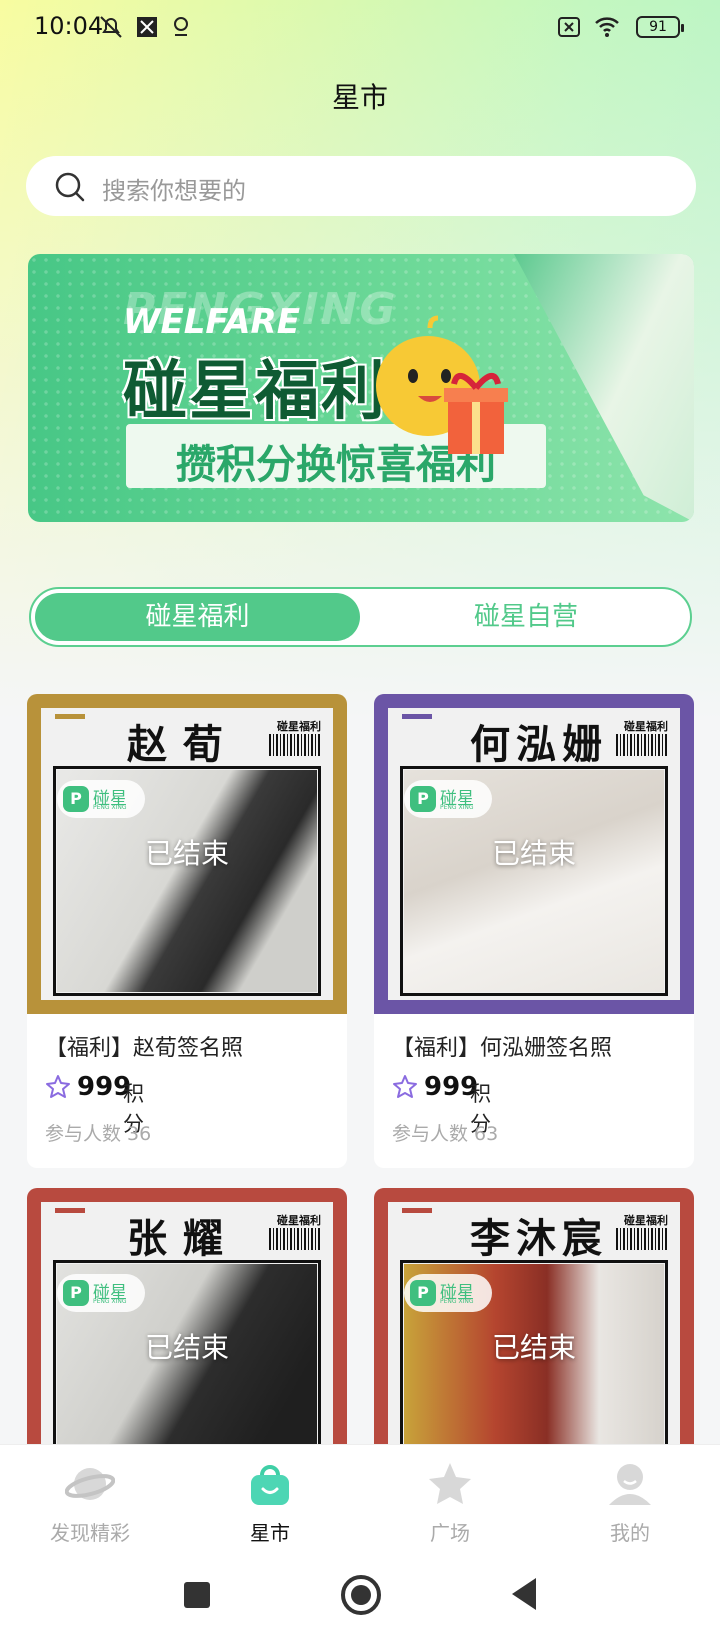 This screenshot has width=720, height=1650. Describe the element at coordinates (445, 1134) in the screenshot. I see `participants-count: 参与人数 63` at that location.